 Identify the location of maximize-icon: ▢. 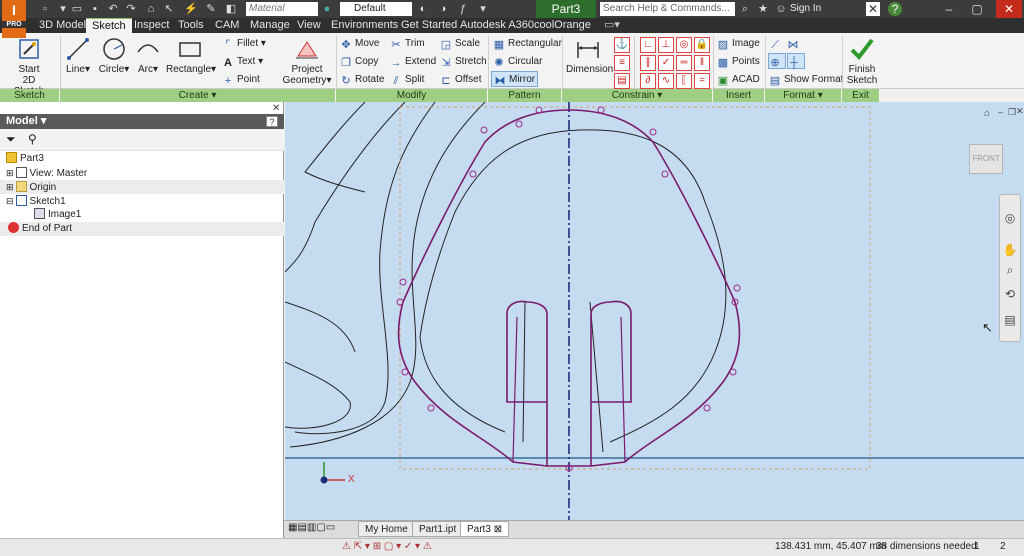
(977, 9).